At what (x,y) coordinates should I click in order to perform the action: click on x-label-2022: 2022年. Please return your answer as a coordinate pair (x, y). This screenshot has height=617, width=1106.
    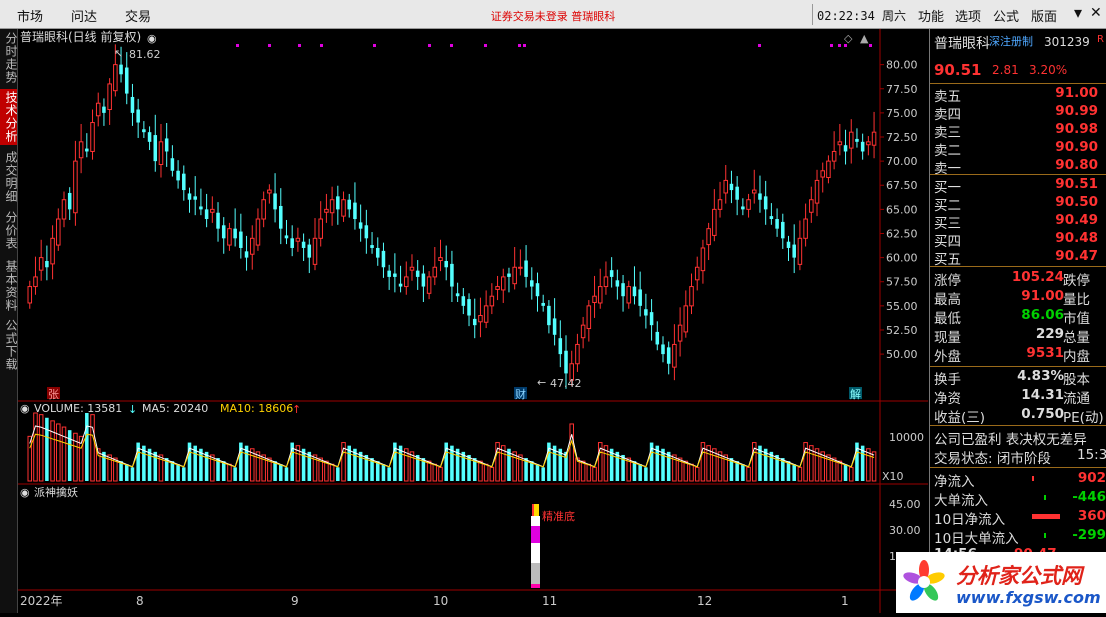
    Looking at the image, I should click on (41, 601).